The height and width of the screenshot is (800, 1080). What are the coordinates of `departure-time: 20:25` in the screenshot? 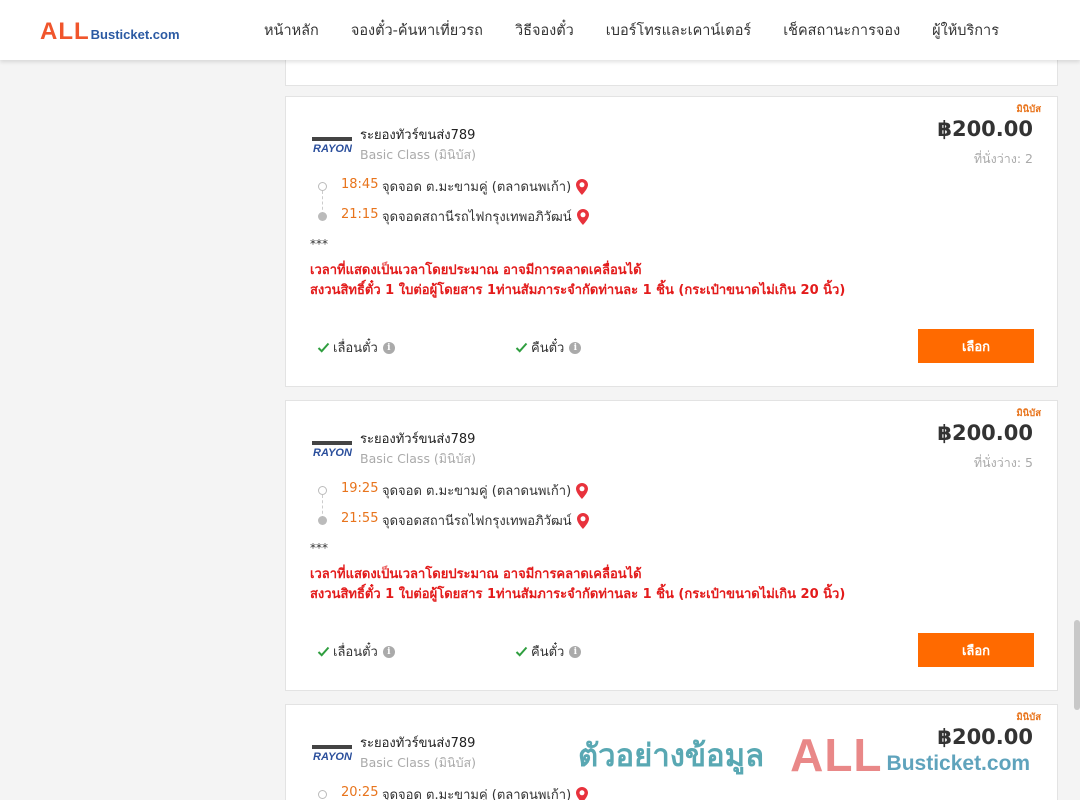 It's located at (360, 792).